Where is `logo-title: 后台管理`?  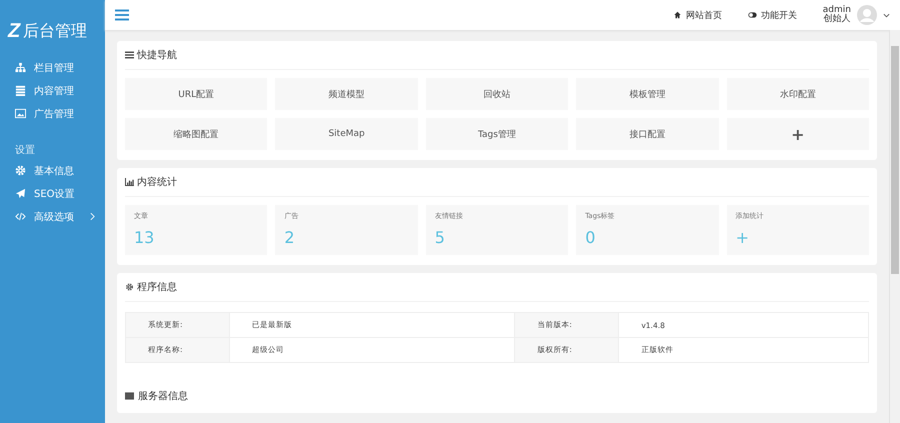
logo-title: 后台管理 is located at coordinates (55, 31).